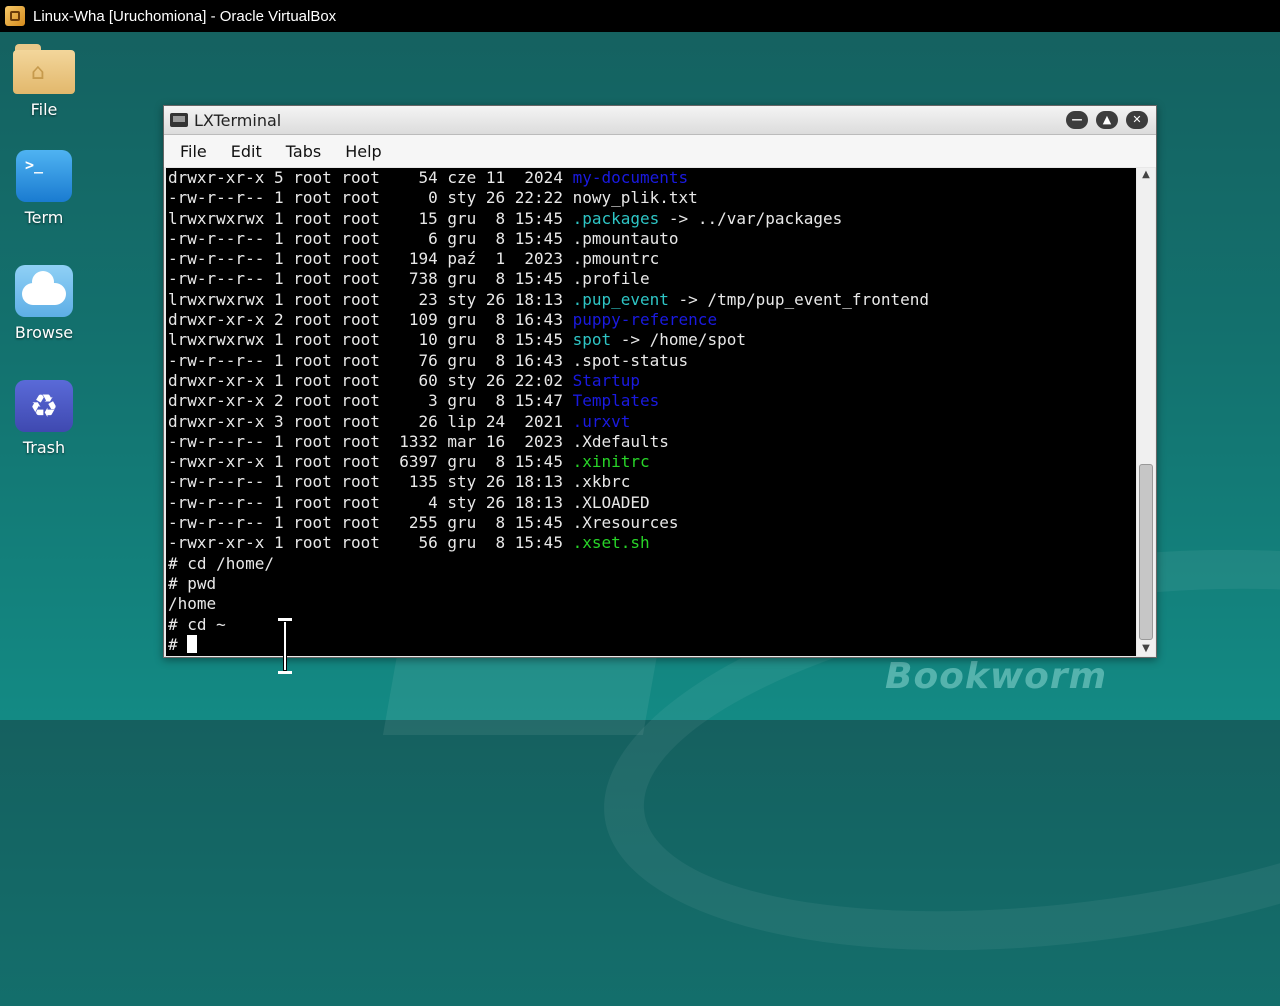 This screenshot has height=1006, width=1280. Describe the element at coordinates (370, 462) in the screenshot. I see `line-meta: -rwxr-xr-x 1 root root 6397 gru 8 15:45` at that location.